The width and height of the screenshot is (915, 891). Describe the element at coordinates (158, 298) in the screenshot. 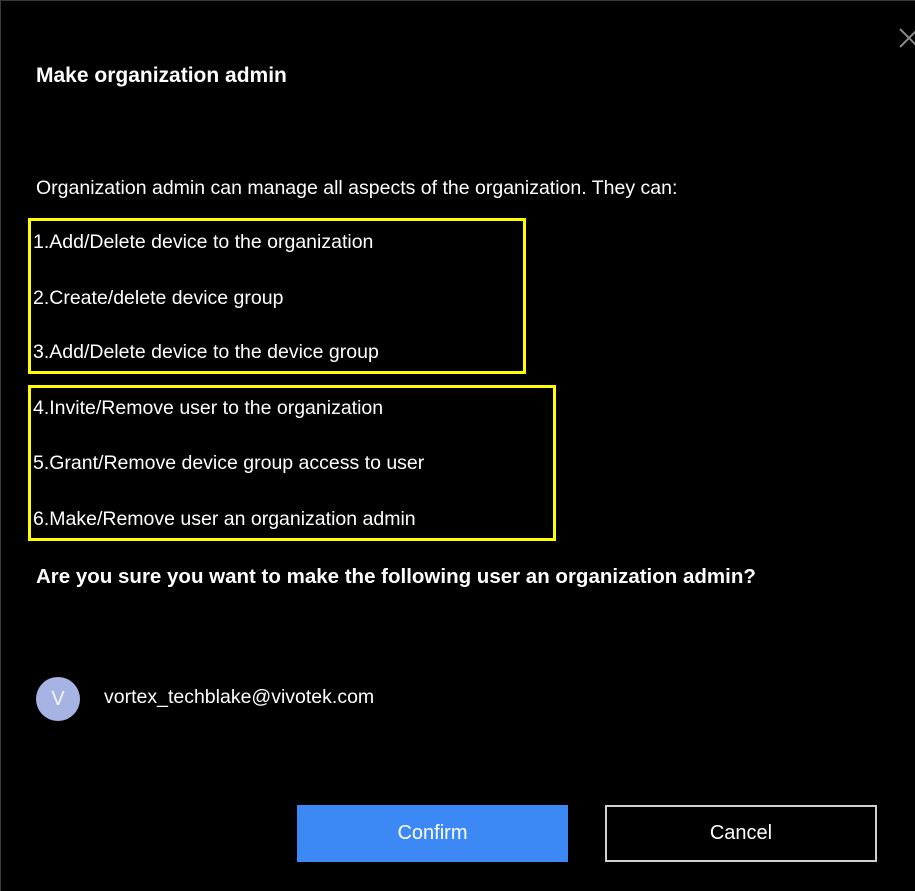

I see `permission-item-2: 2.Create/delete device group` at that location.